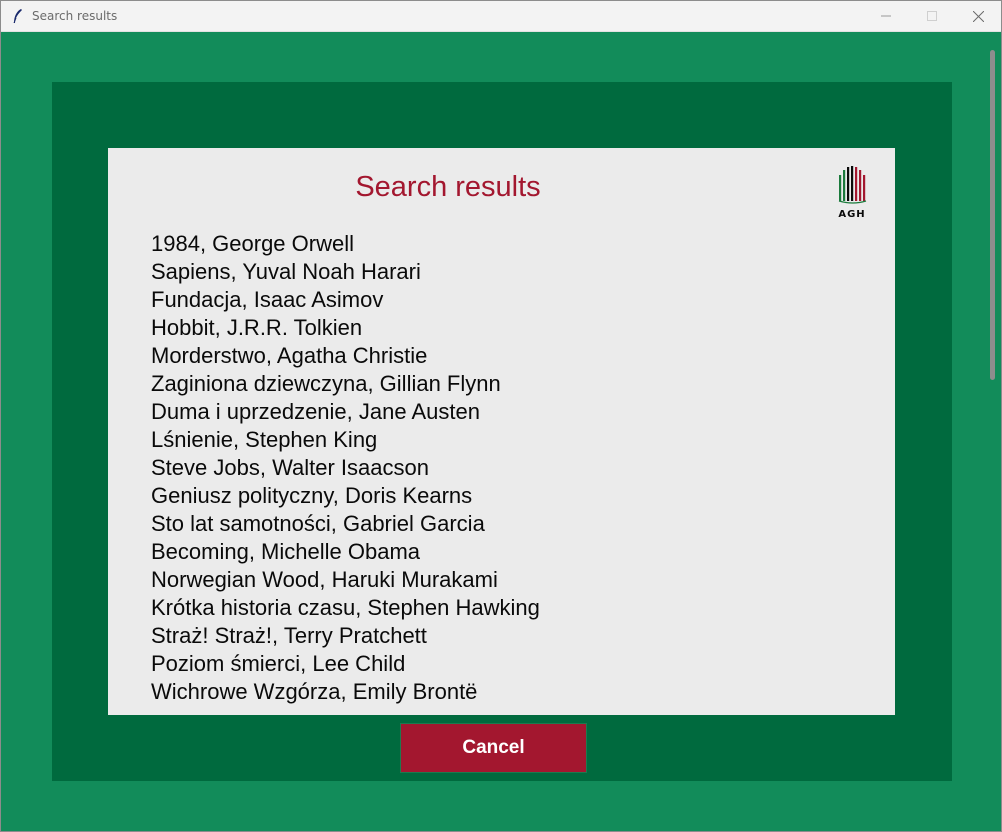 The height and width of the screenshot is (832, 1002). I want to click on feather-icon, so click(17, 16).